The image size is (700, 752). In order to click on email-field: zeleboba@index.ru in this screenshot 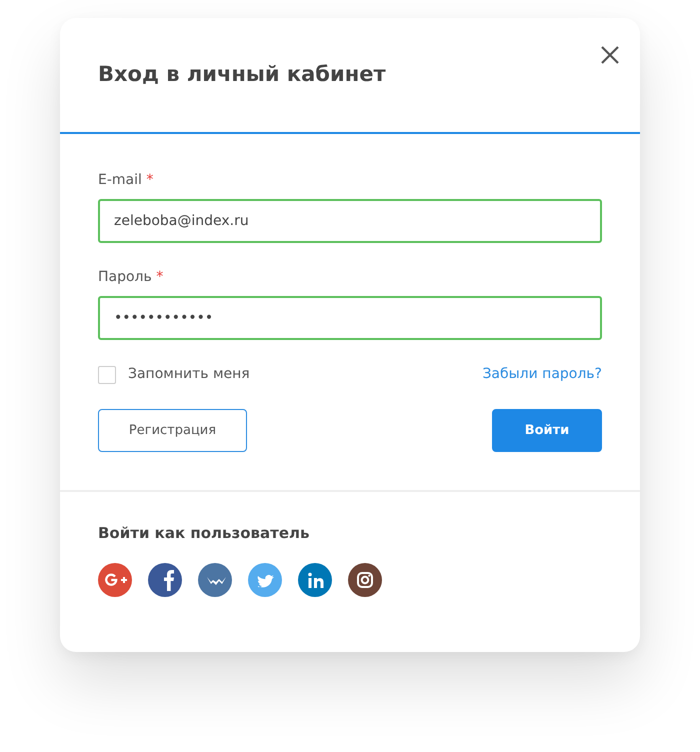, I will do `click(350, 221)`.